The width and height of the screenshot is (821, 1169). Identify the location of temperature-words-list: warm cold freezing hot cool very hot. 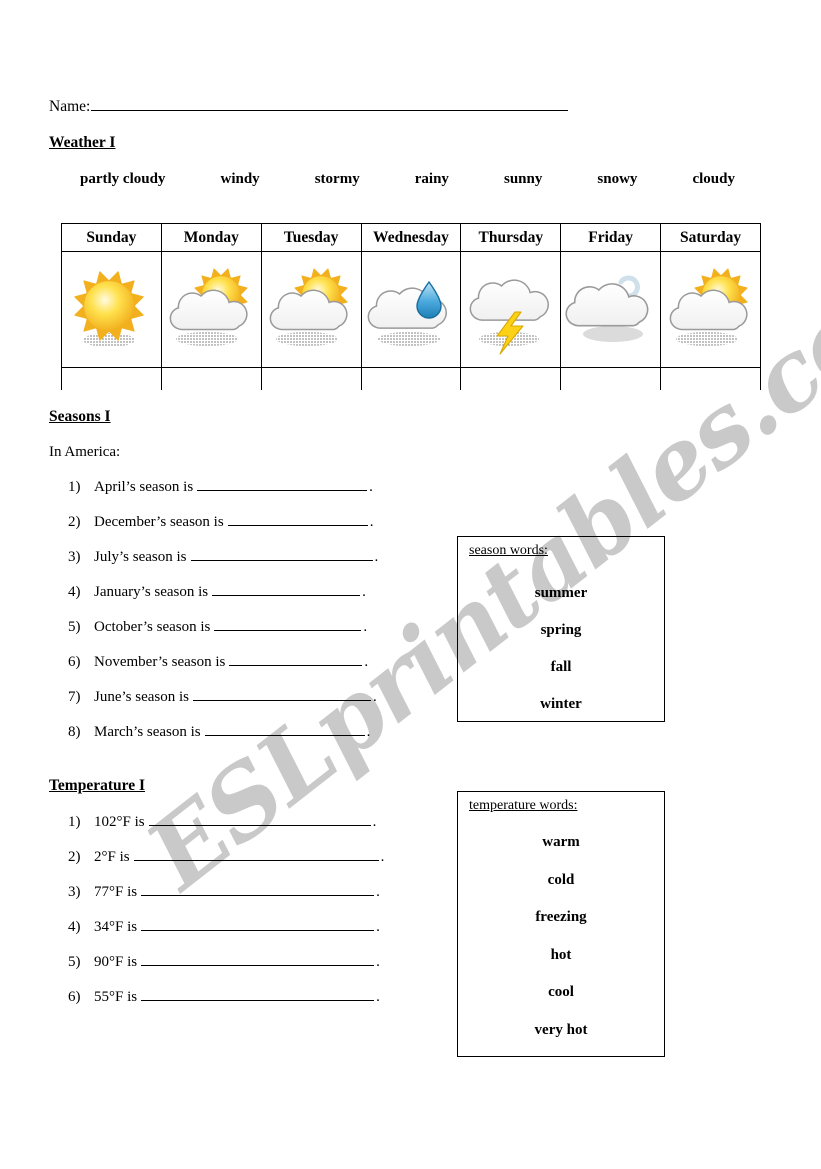
(561, 936).